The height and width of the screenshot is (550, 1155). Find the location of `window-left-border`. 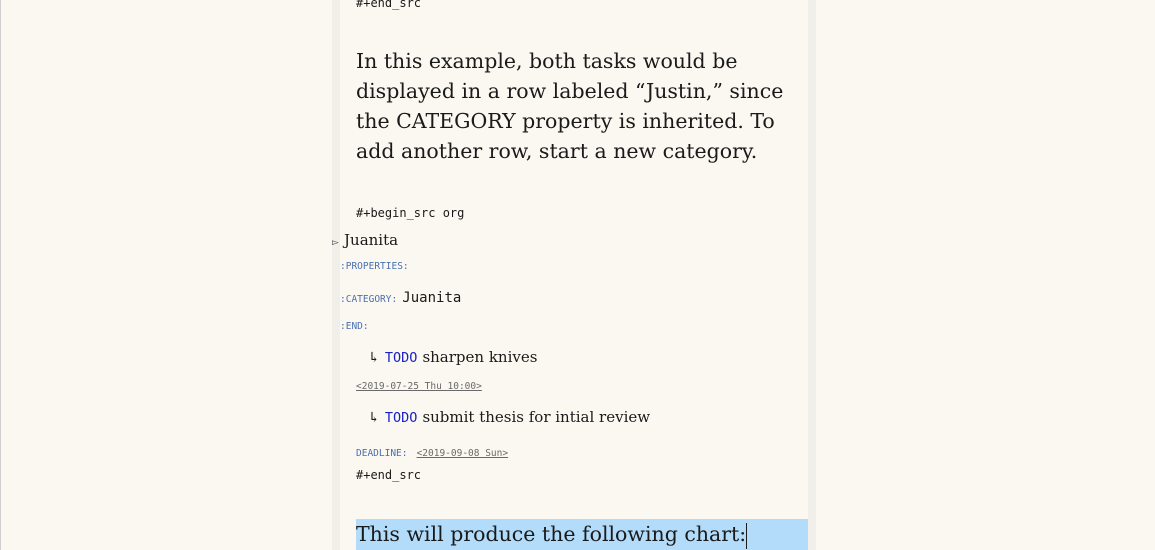

window-left-border is located at coordinates (0, 275).